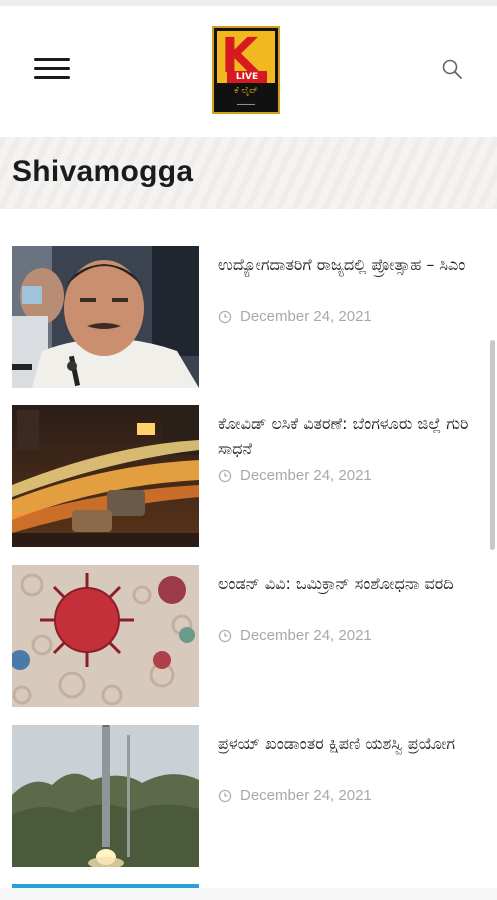 The height and width of the screenshot is (900, 497). What do you see at coordinates (246, 105) in the screenshot?
I see `logo-tagline: ━━━━━━` at bounding box center [246, 105].